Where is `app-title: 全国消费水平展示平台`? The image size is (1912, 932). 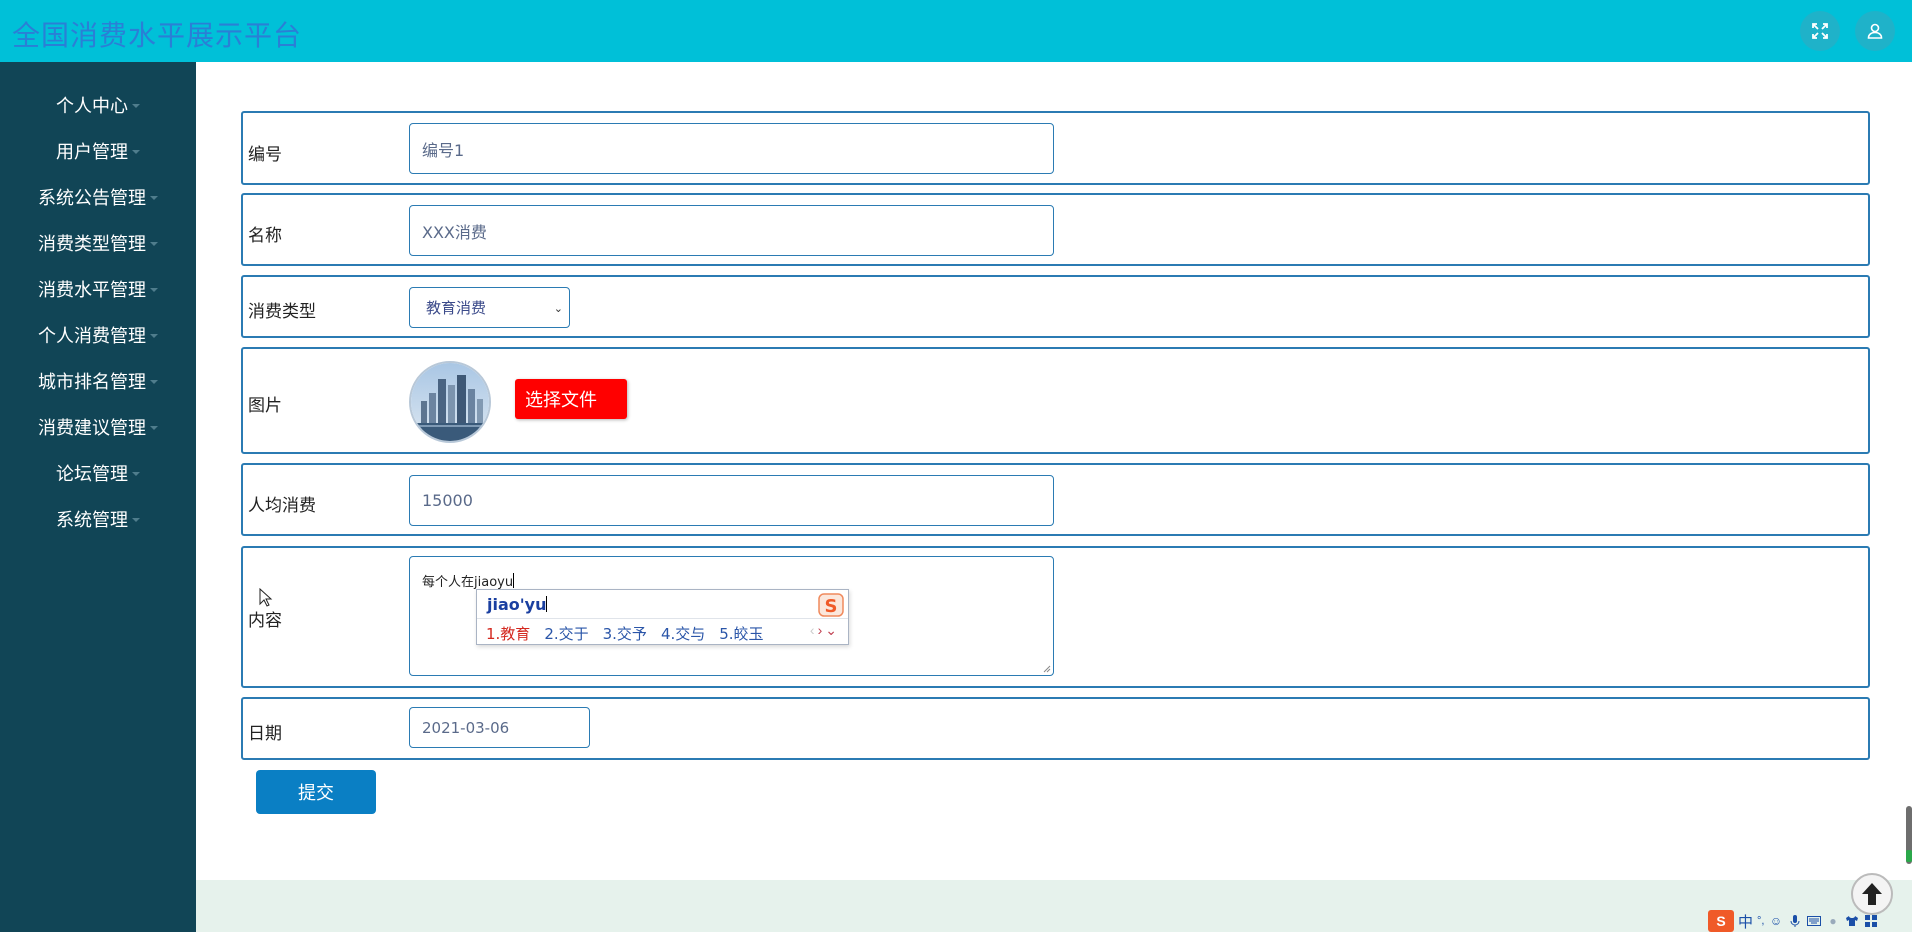
app-title: 全国消费水平展示平台 is located at coordinates (157, 35).